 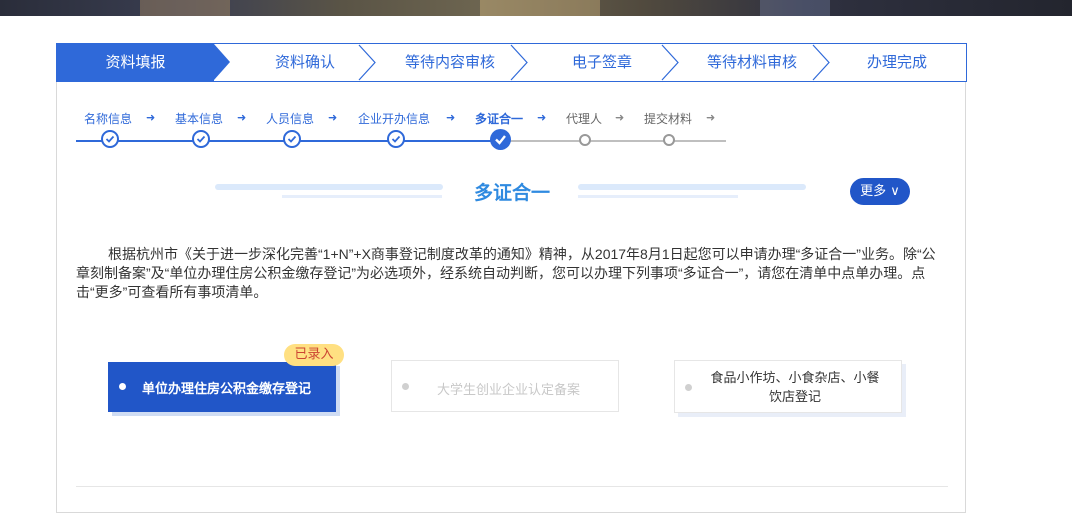 What do you see at coordinates (227, 389) in the screenshot?
I see `option-label: 单位办理住房公积金缴存登记` at bounding box center [227, 389].